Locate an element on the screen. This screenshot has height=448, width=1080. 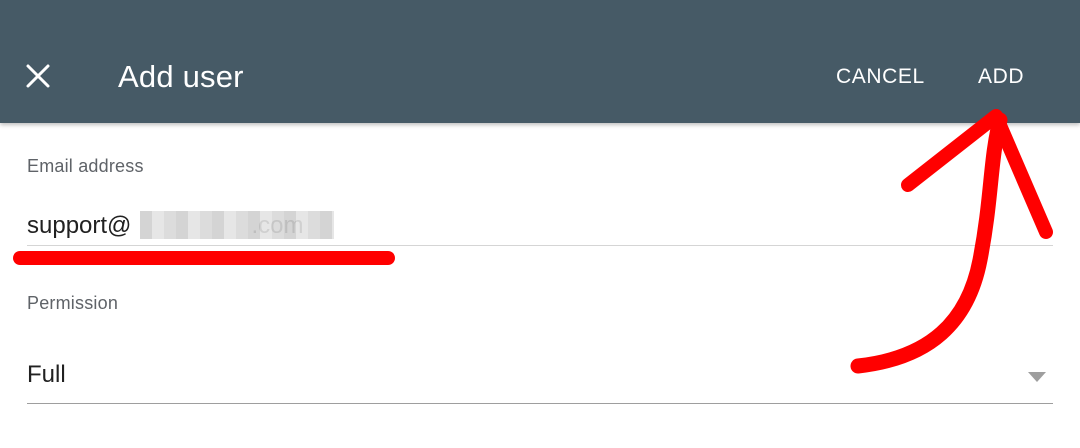
cancel-button: CANCEL is located at coordinates (880, 77).